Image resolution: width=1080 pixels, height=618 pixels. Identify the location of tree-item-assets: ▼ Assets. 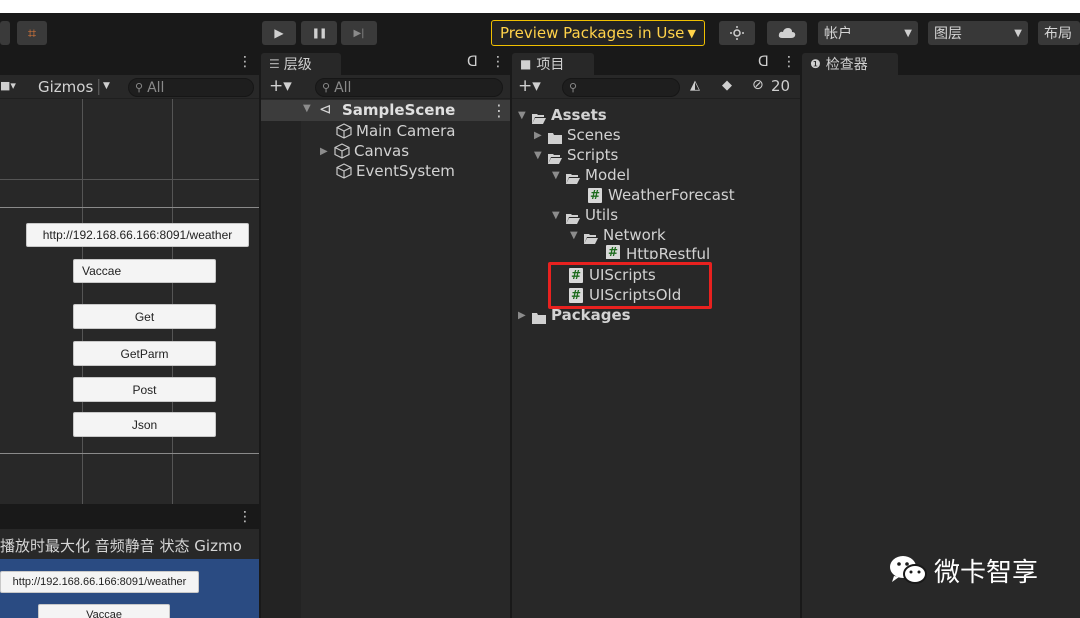
(562, 115).